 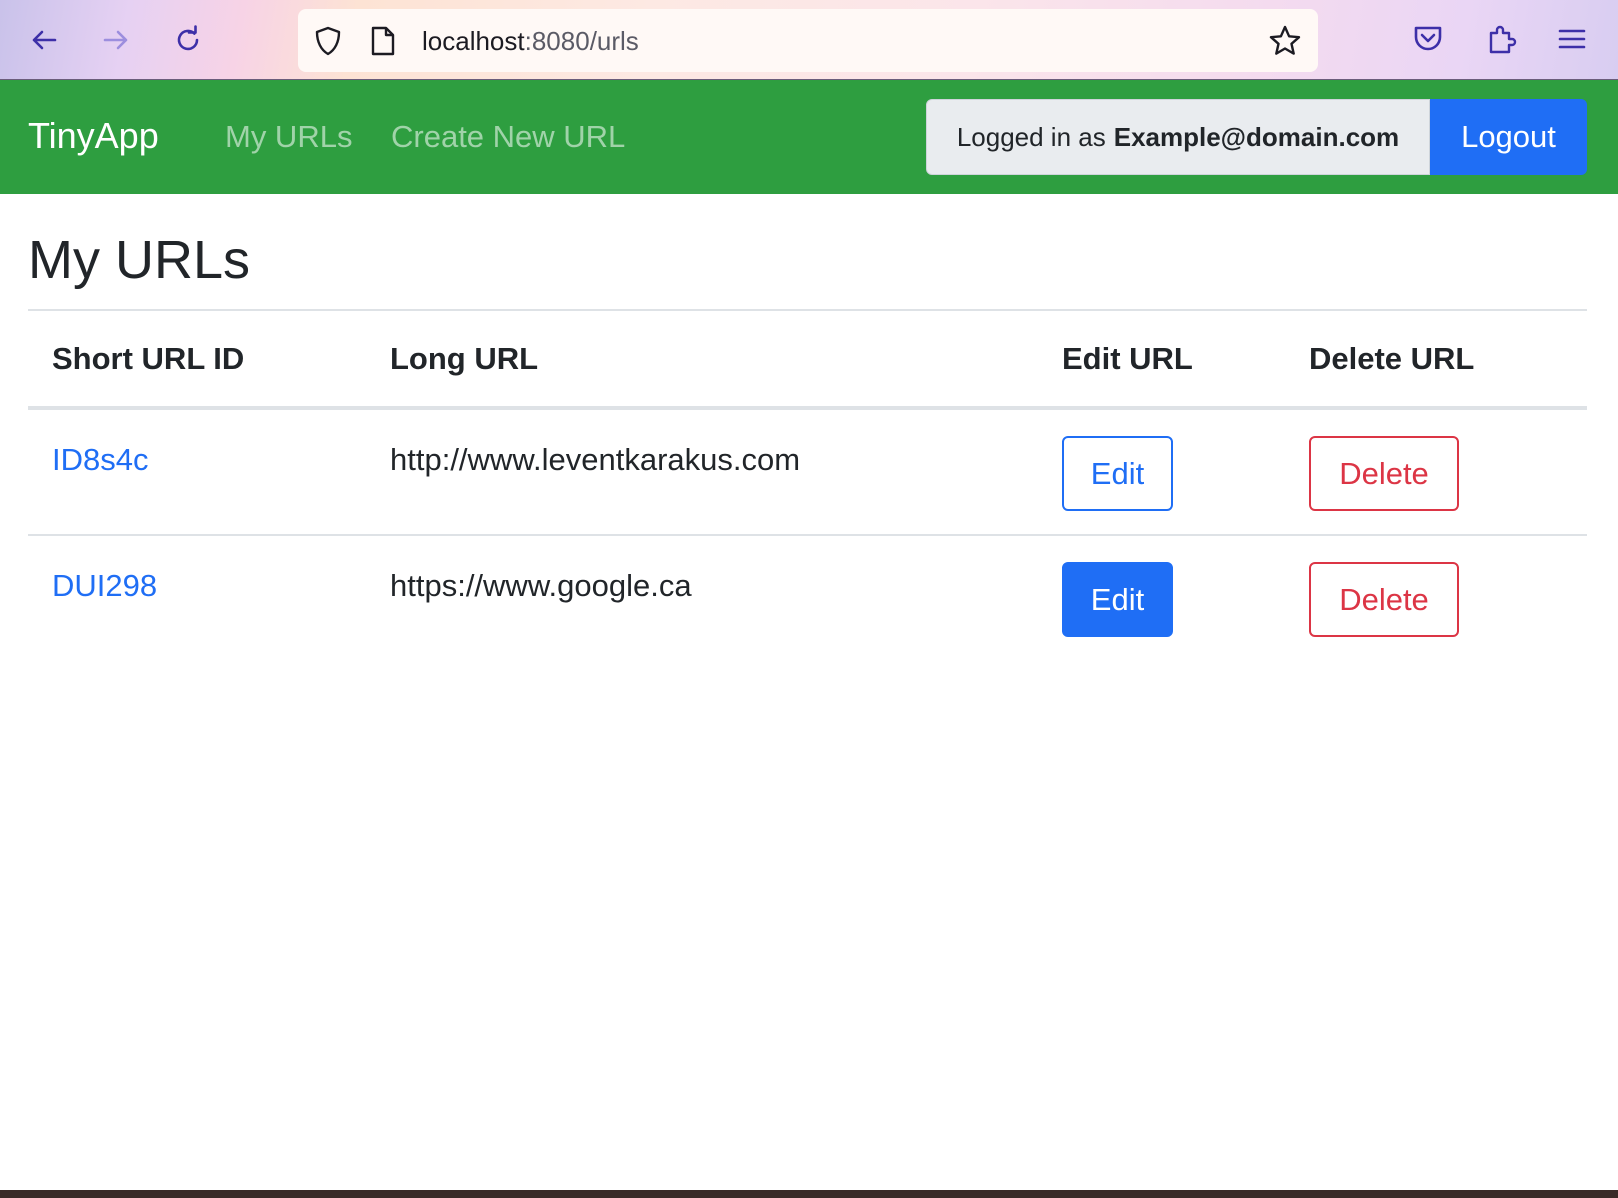 What do you see at coordinates (288, 137) in the screenshot?
I see `nav-my-urls: My URLs` at bounding box center [288, 137].